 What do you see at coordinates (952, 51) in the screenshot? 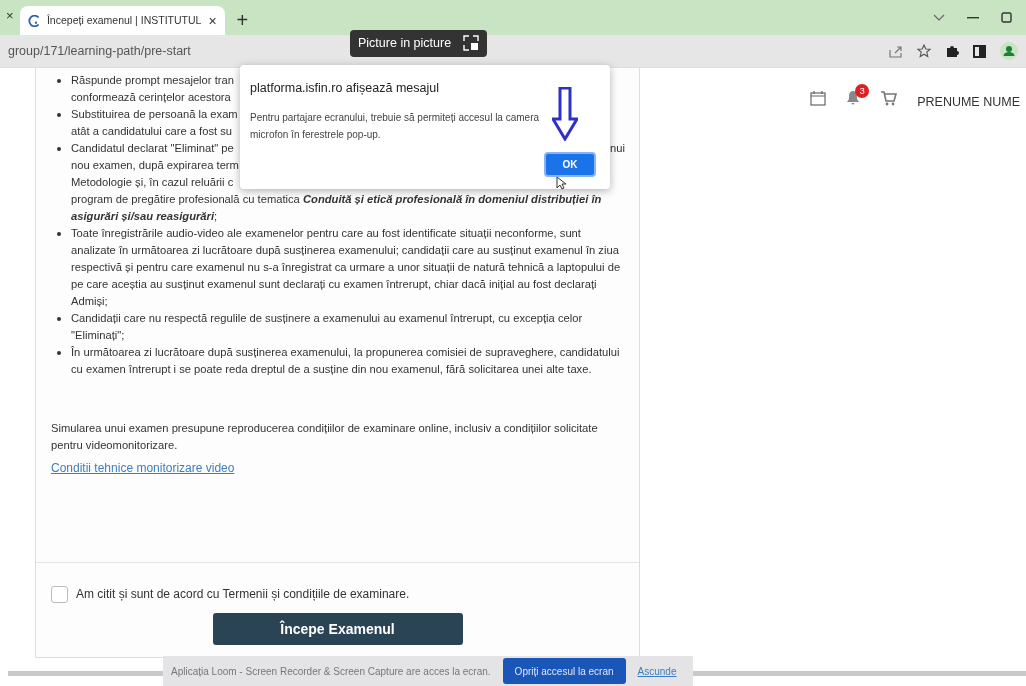
I see `puzzle-icon` at bounding box center [952, 51].